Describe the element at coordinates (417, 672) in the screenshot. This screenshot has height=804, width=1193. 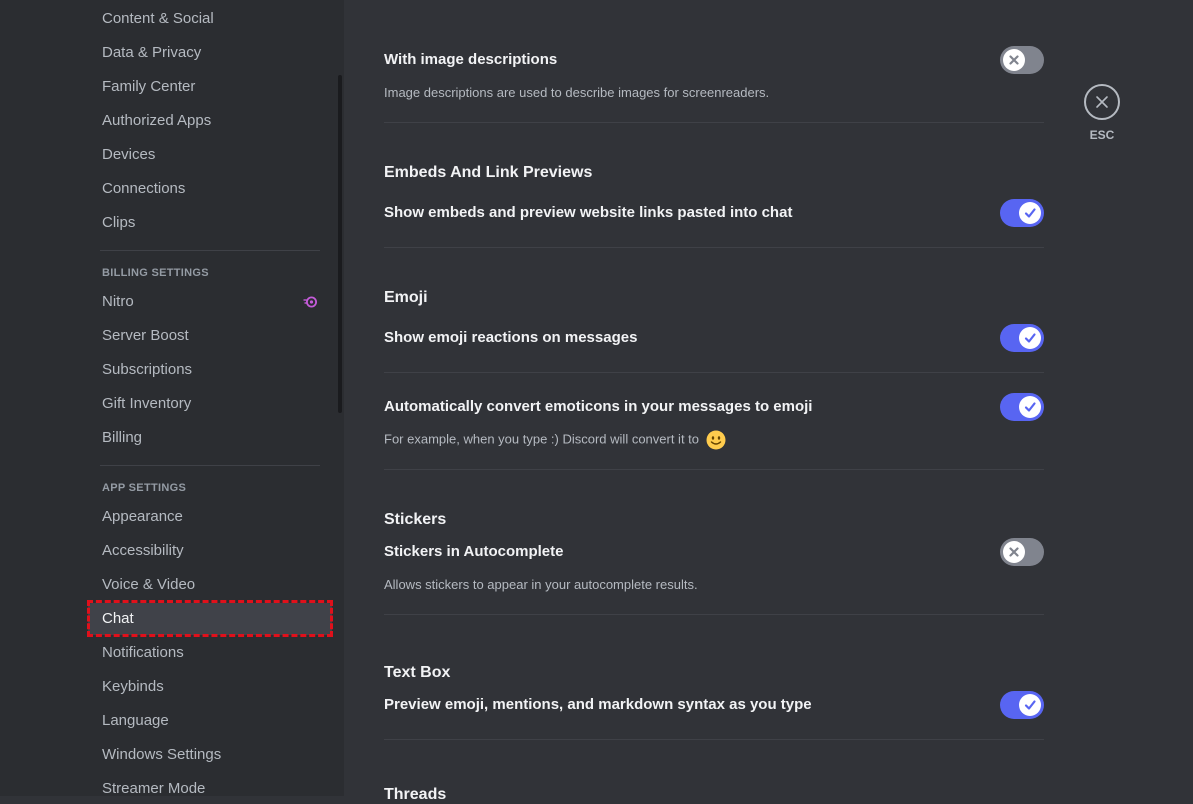
I see `textbox-section-title: Text Box` at that location.